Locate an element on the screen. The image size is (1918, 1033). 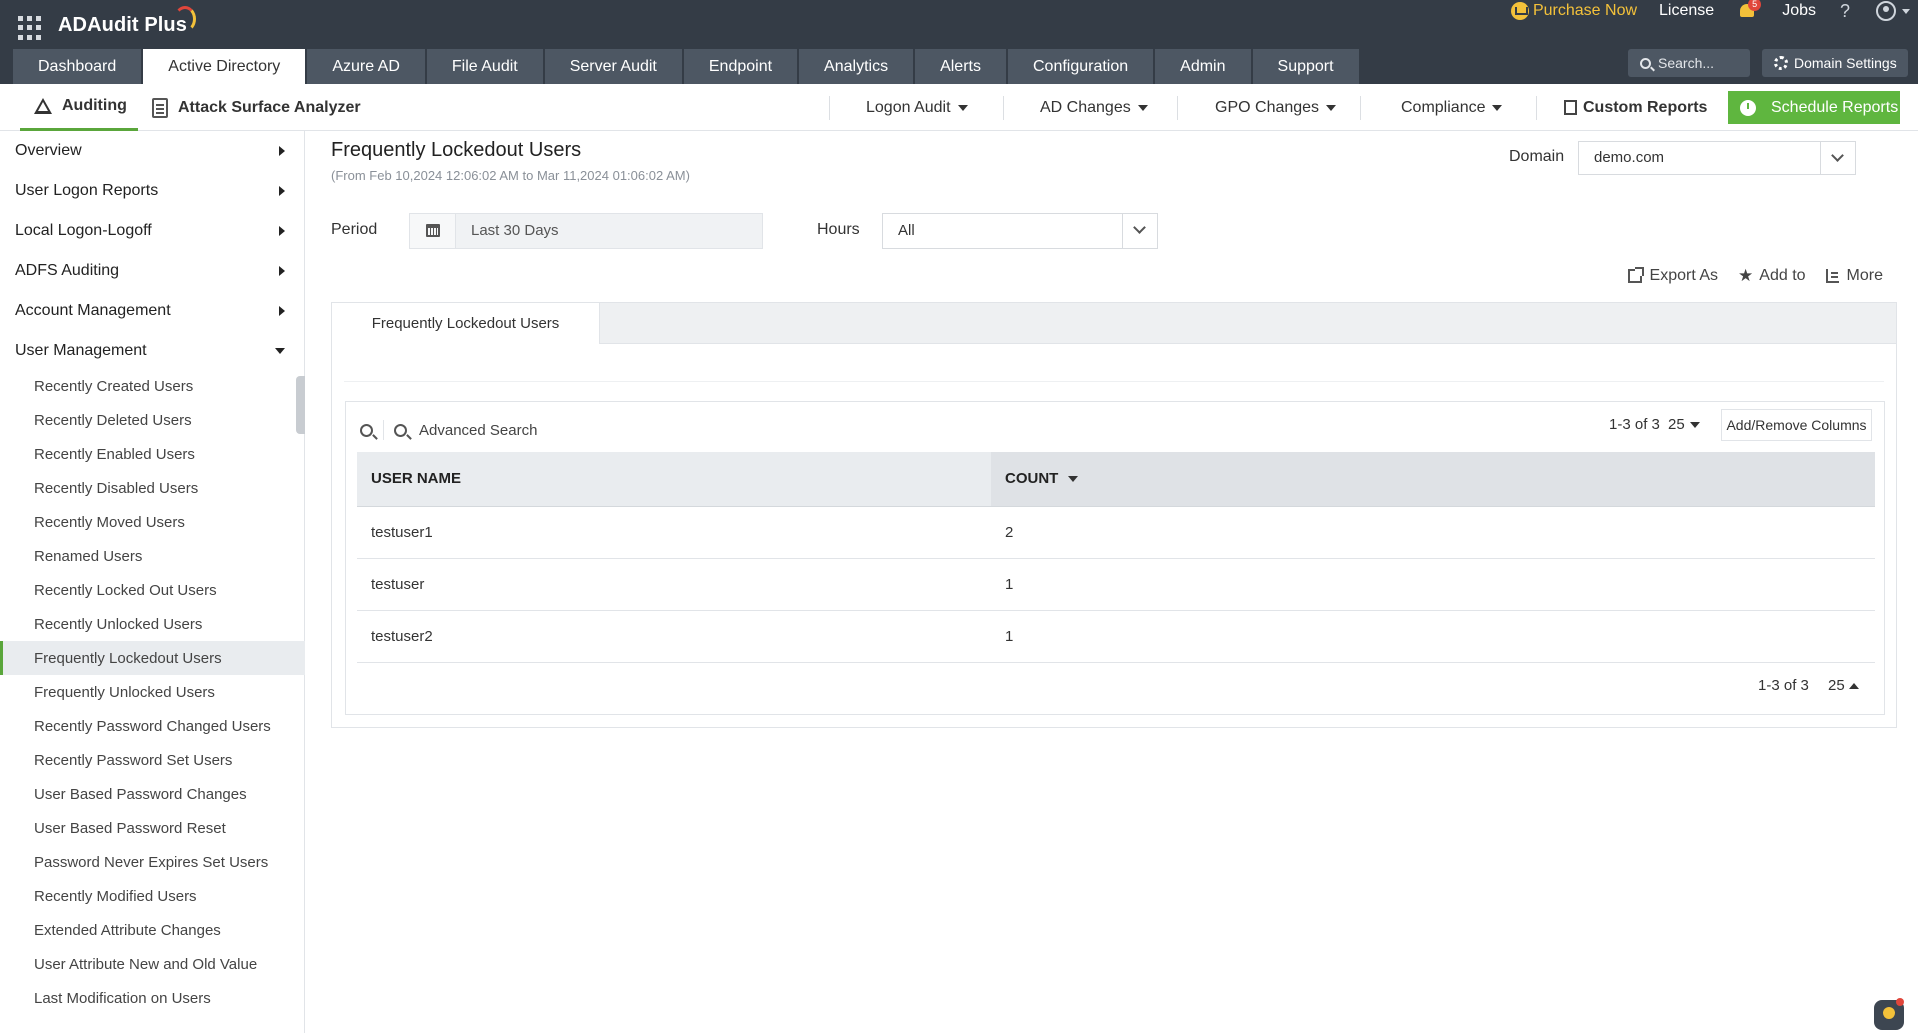
cell-user-name: testuser1 is located at coordinates (674, 532).